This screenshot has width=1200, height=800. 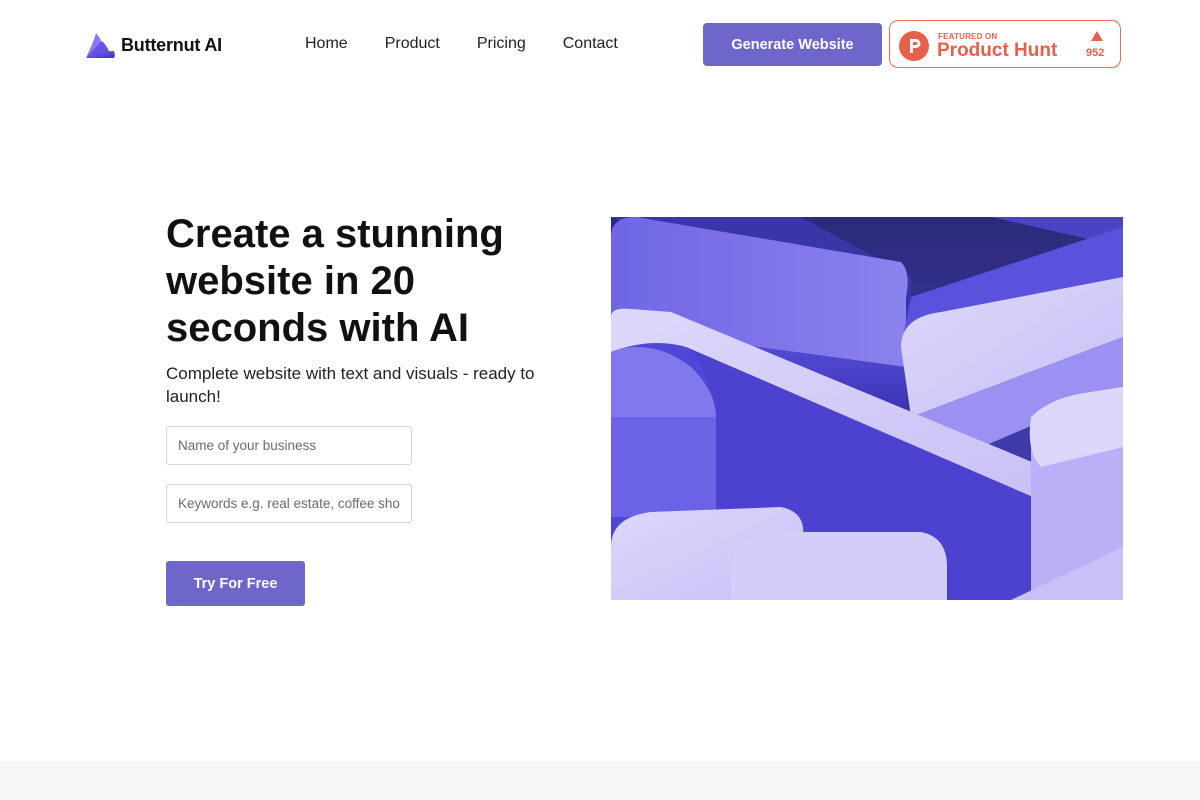 I want to click on brand-name: Butternut AI, so click(x=171, y=45).